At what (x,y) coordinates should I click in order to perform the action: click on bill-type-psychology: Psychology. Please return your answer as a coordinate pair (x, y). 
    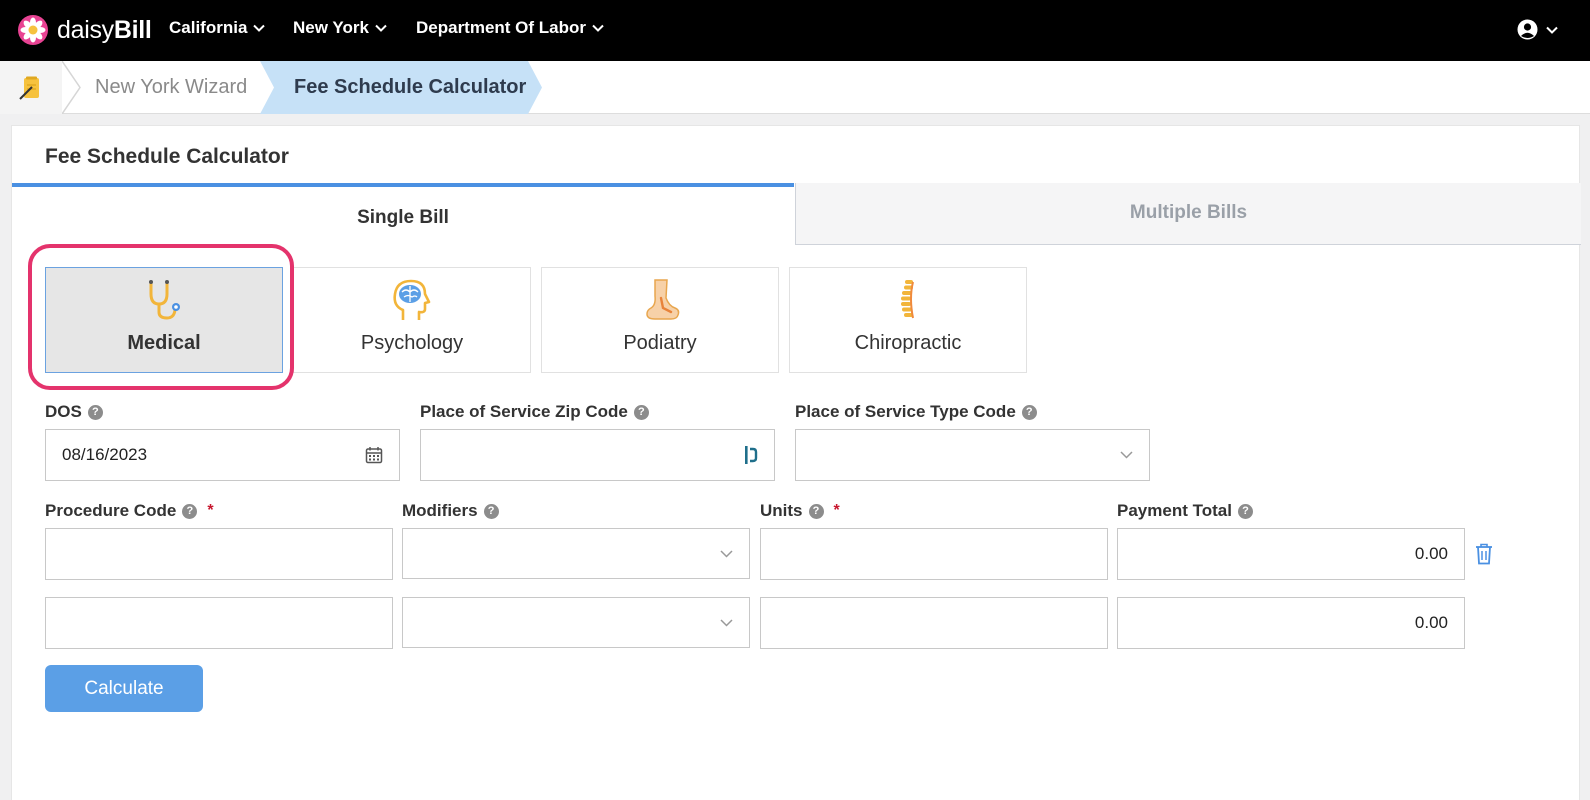
    Looking at the image, I should click on (412, 320).